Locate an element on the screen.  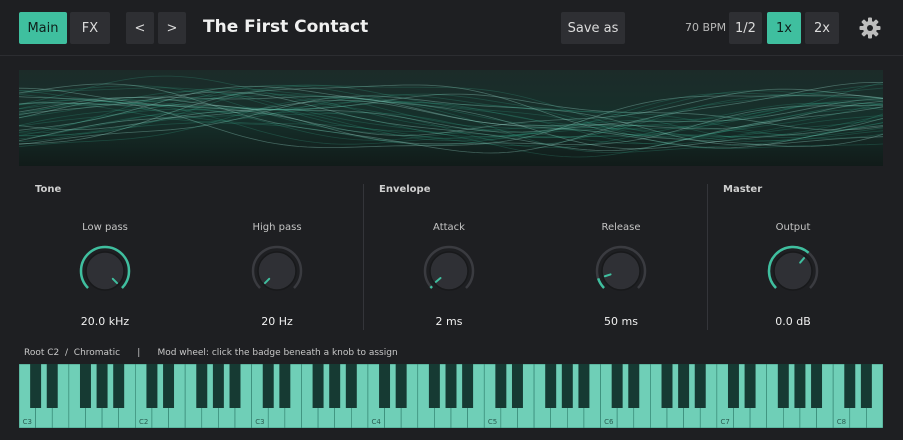
low-pass-knob is located at coordinates (105, 271).